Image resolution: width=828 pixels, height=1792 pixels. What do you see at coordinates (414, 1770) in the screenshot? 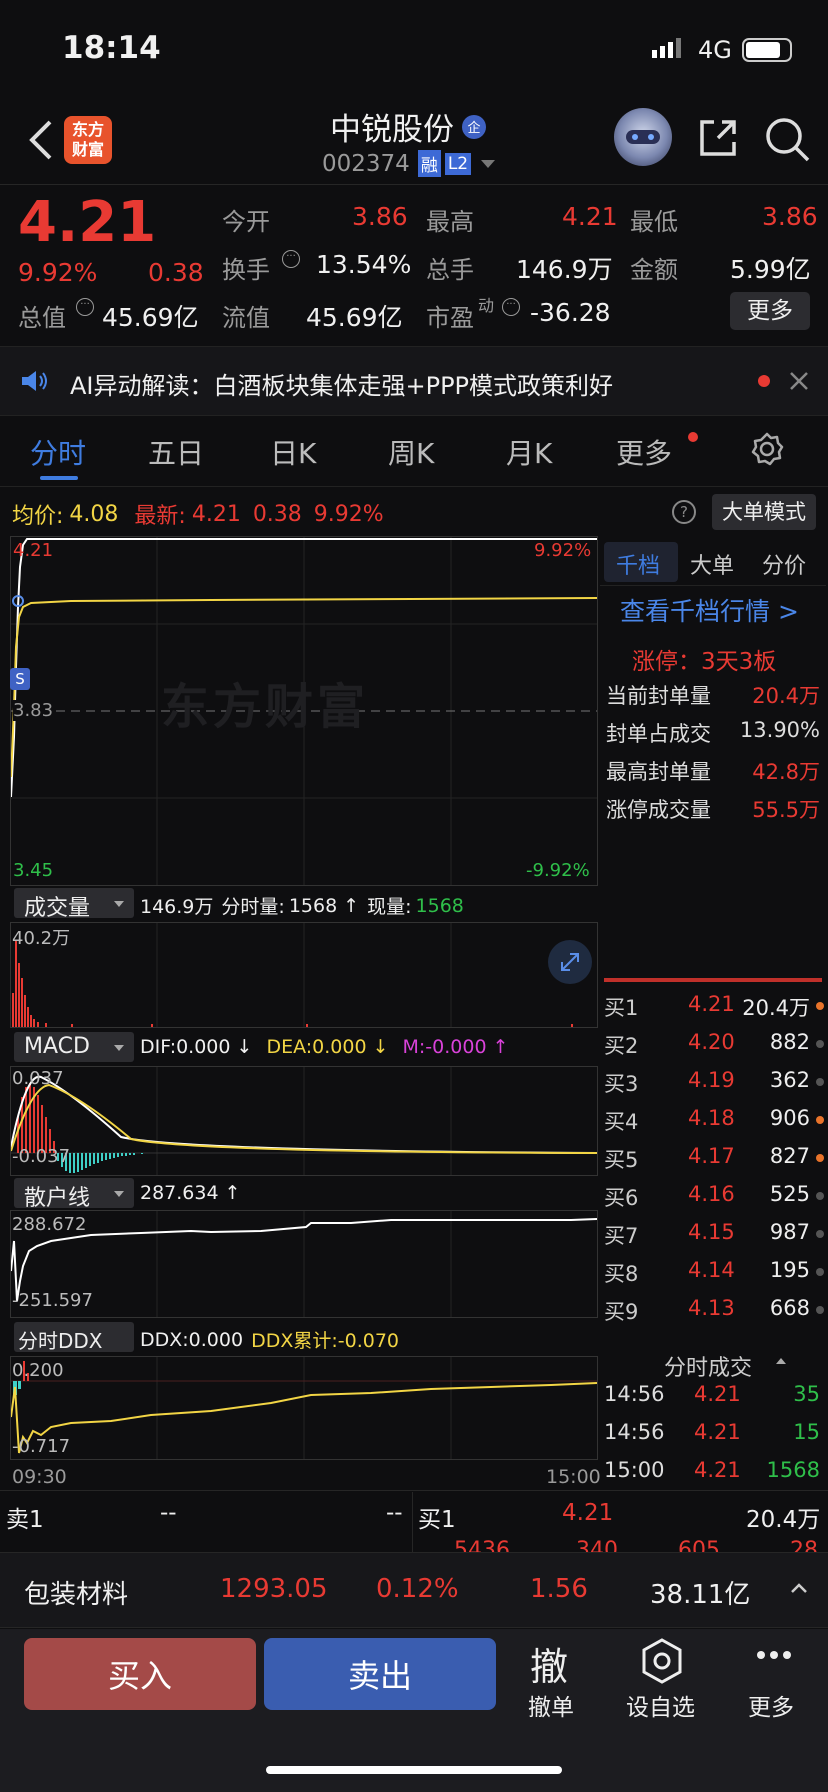
I see `home-indicator` at bounding box center [414, 1770].